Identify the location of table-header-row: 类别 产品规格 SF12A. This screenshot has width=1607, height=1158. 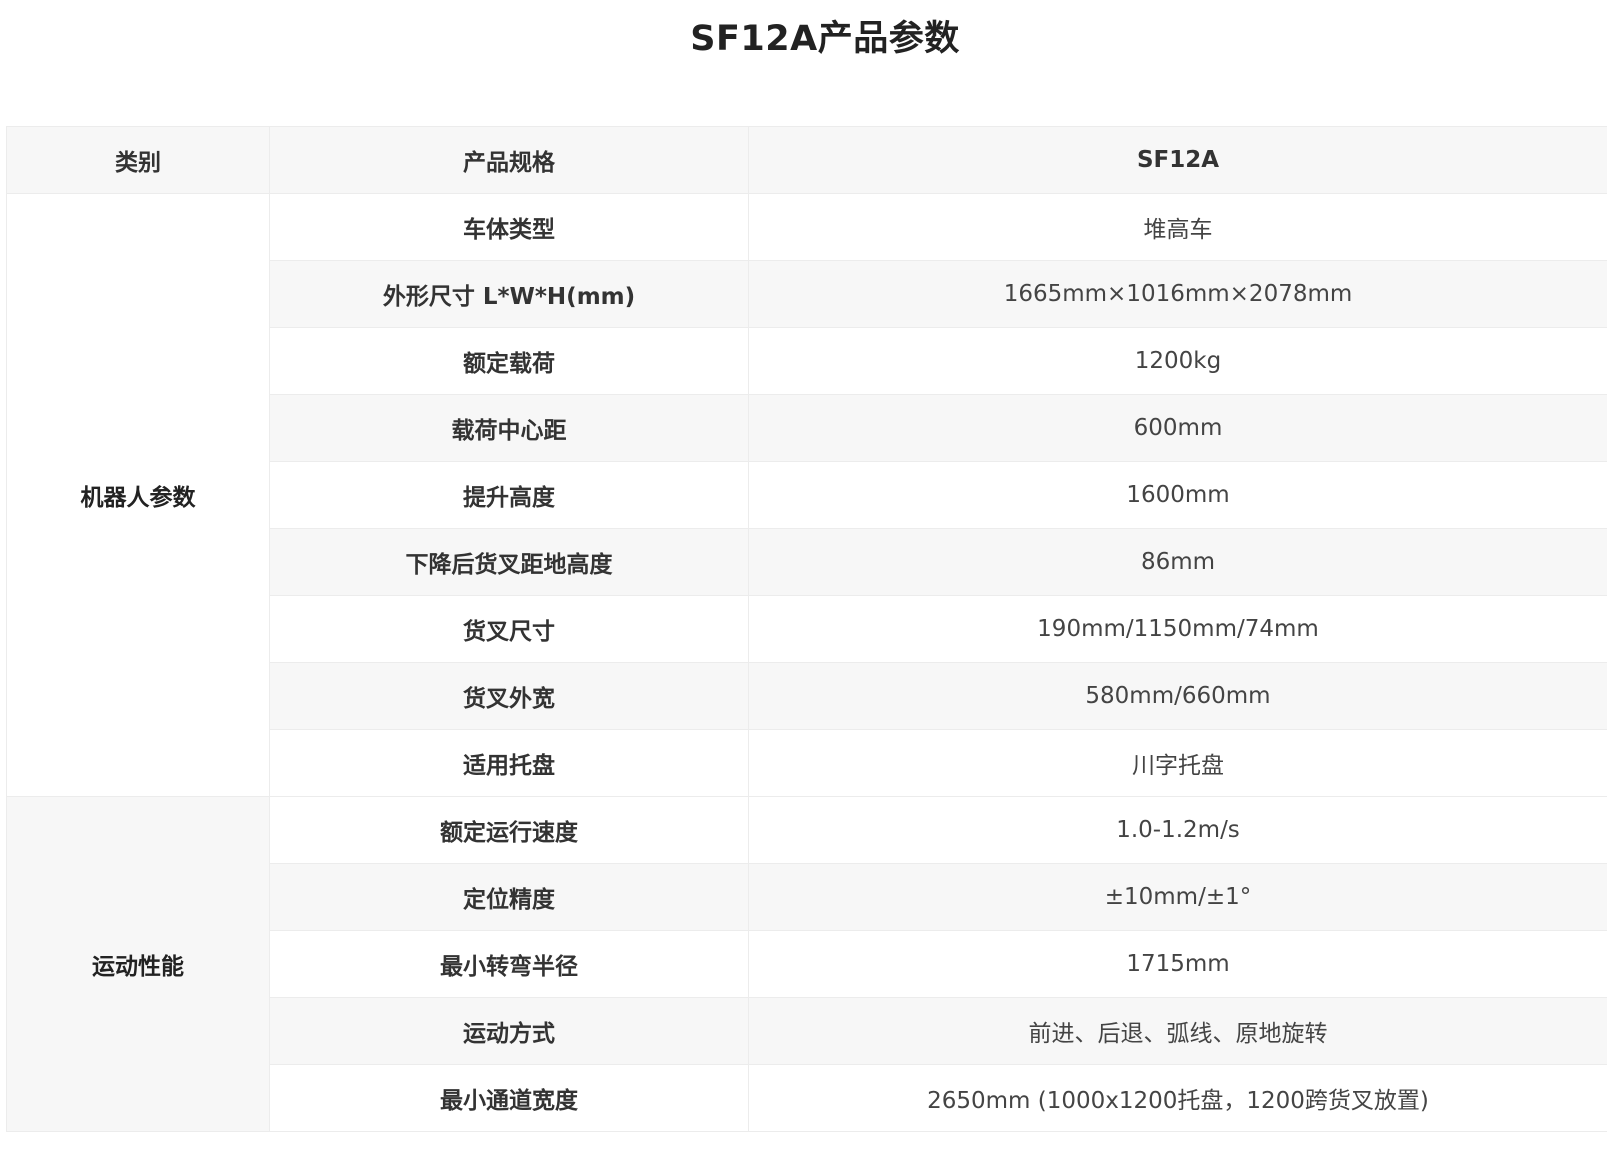
(806, 160).